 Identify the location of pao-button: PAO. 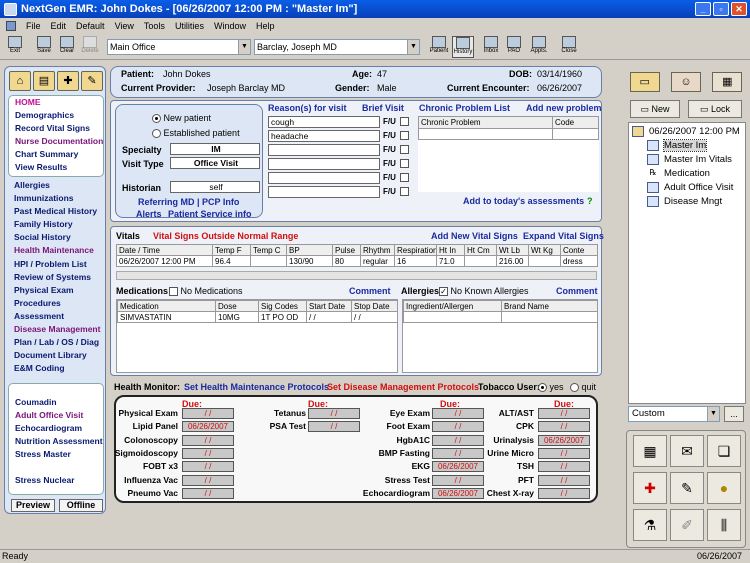
(514, 47).